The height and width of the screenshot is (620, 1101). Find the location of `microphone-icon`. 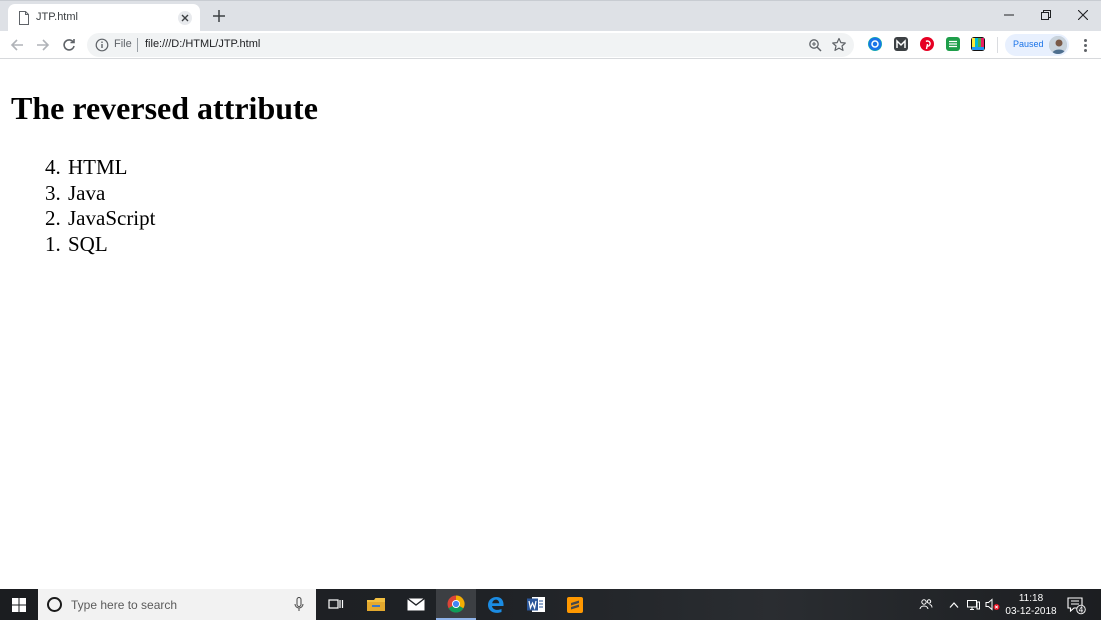

microphone-icon is located at coordinates (299, 604).